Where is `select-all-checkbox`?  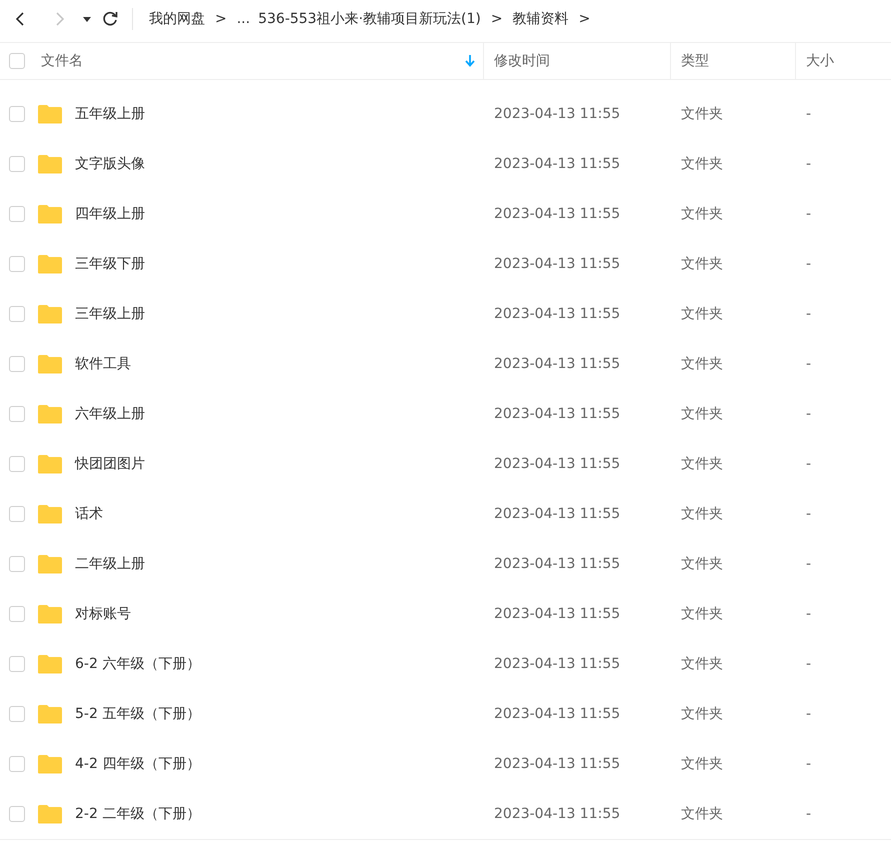 select-all-checkbox is located at coordinates (17, 61).